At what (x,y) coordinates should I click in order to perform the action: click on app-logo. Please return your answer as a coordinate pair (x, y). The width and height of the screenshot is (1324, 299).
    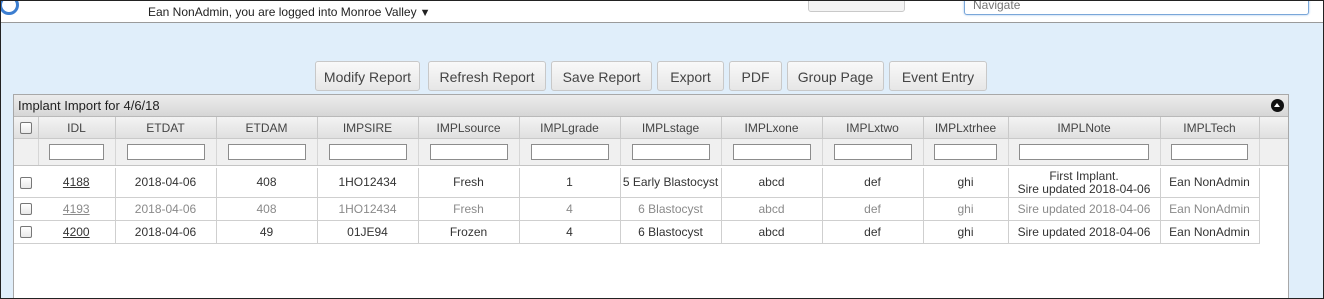
    Looking at the image, I should click on (11, 8).